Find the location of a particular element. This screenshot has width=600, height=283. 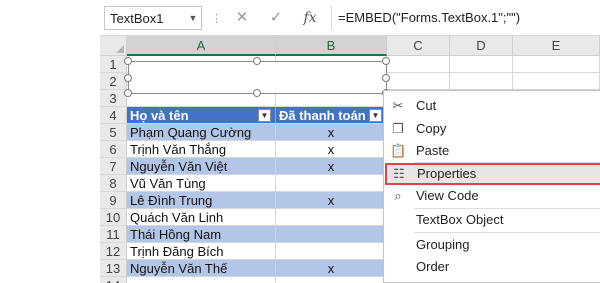

menu-item-paste: 📋 Paste is located at coordinates (492, 151).